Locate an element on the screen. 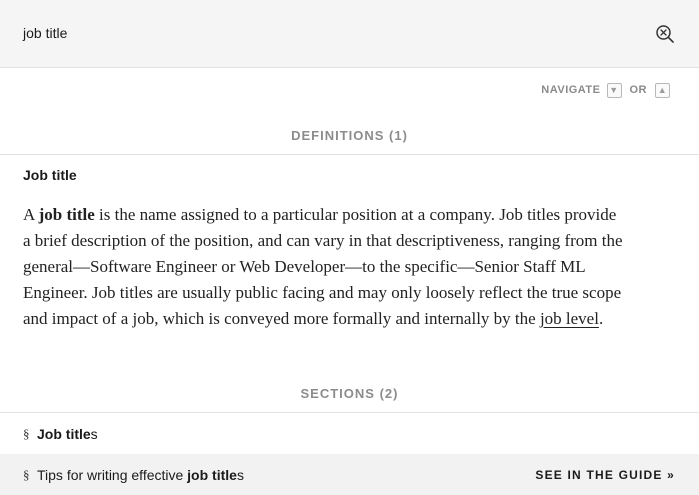 This screenshot has height=495, width=699. section-result-job-titles: § Job titles is located at coordinates (349, 433).